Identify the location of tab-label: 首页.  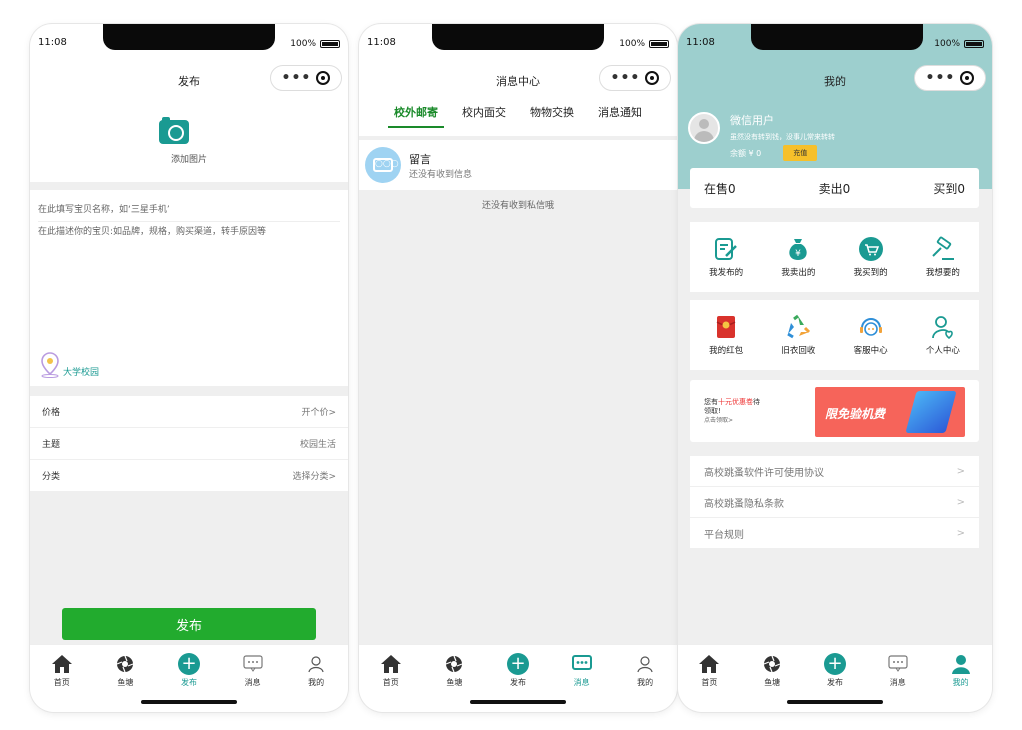
(61, 682).